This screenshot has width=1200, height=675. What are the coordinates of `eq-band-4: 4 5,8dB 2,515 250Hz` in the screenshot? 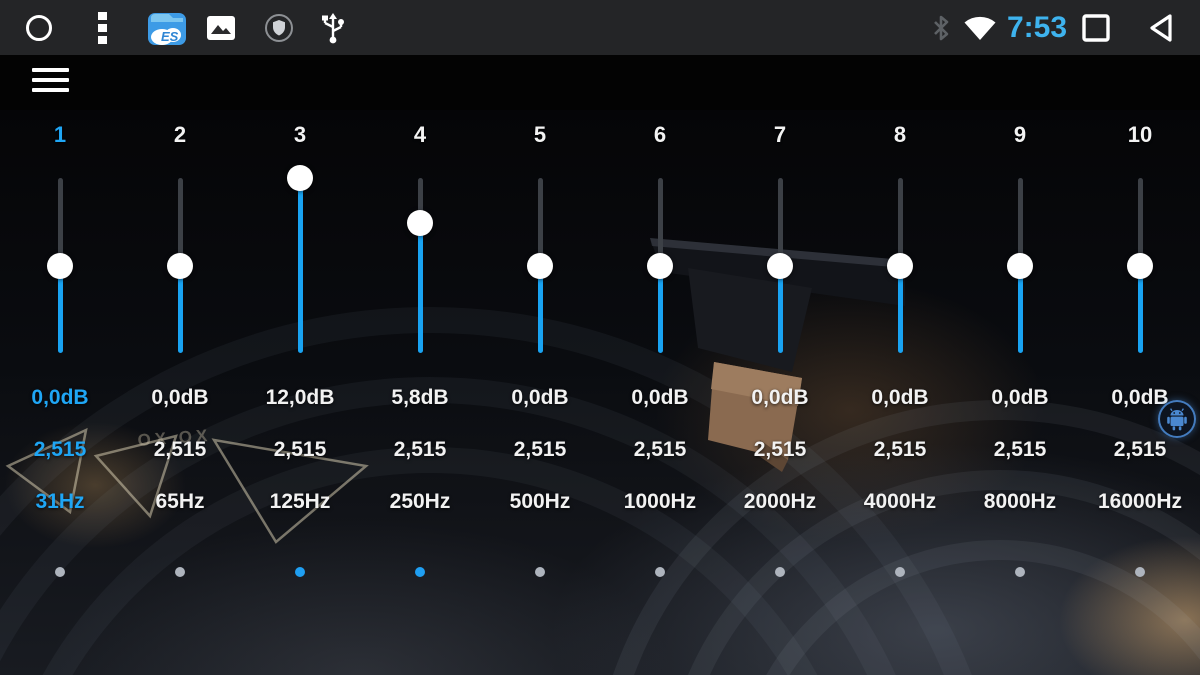 It's located at (420, 392).